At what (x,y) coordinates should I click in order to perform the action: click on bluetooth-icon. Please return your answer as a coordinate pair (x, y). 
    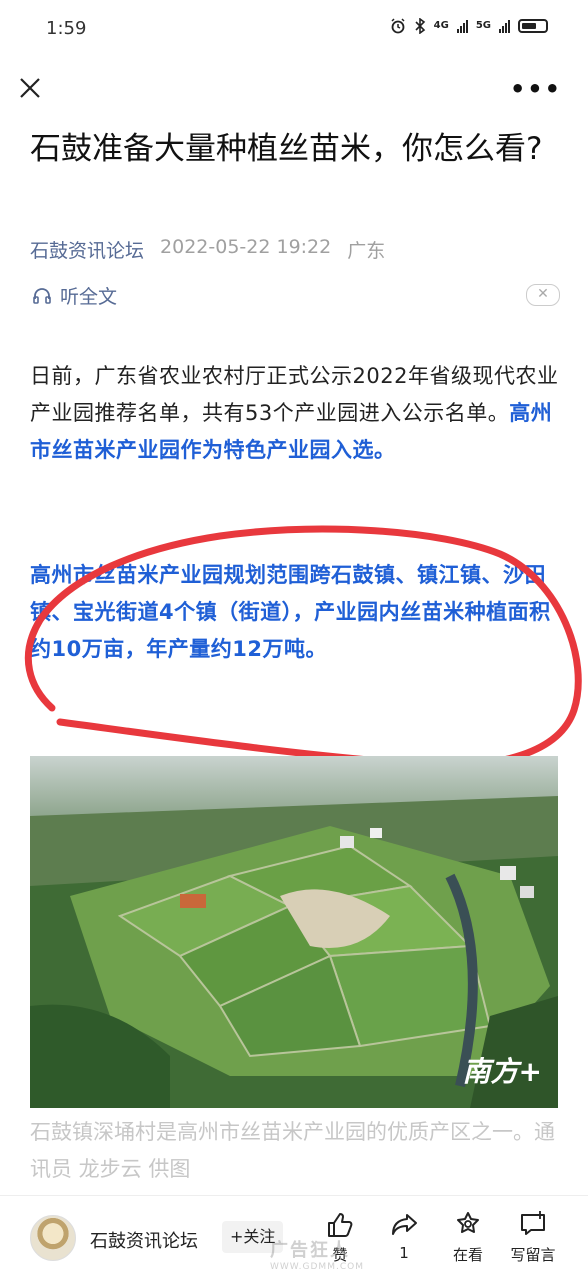
    Looking at the image, I should click on (420, 26).